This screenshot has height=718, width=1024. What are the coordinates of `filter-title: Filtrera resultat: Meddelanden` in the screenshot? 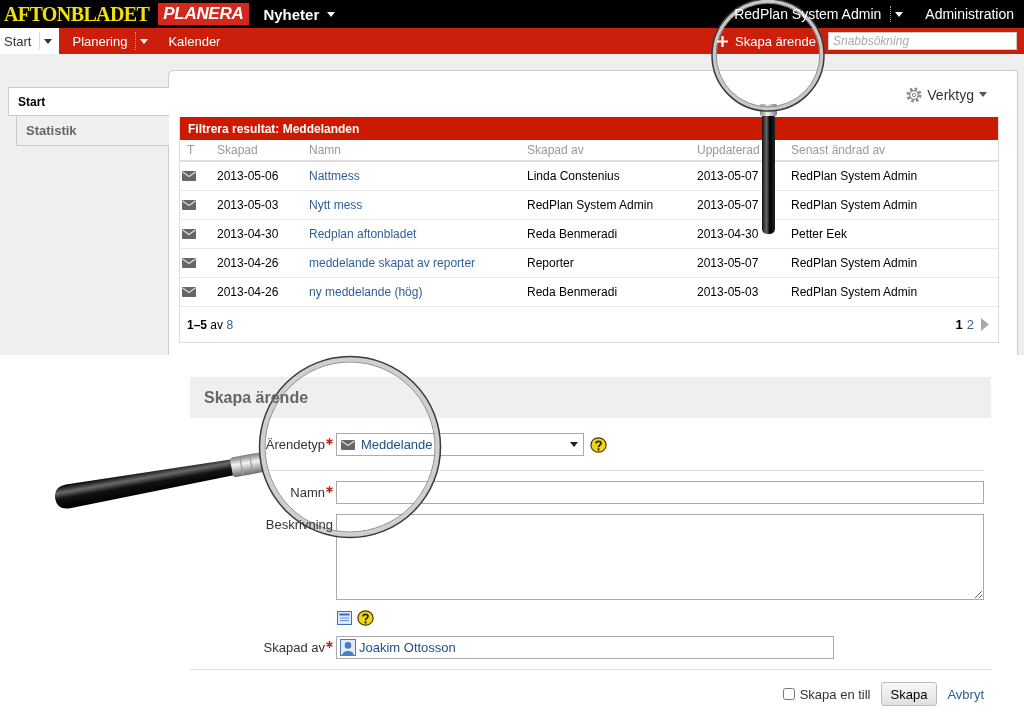 It's located at (589, 128).